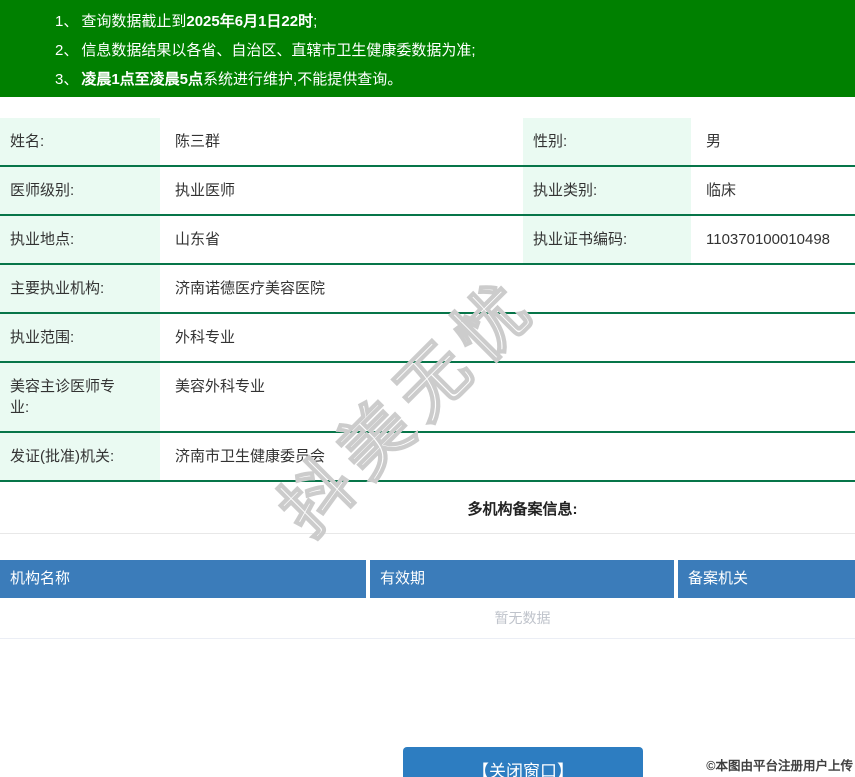  I want to click on issuing-authority-label: 发证(批准)机关:, so click(80, 457).